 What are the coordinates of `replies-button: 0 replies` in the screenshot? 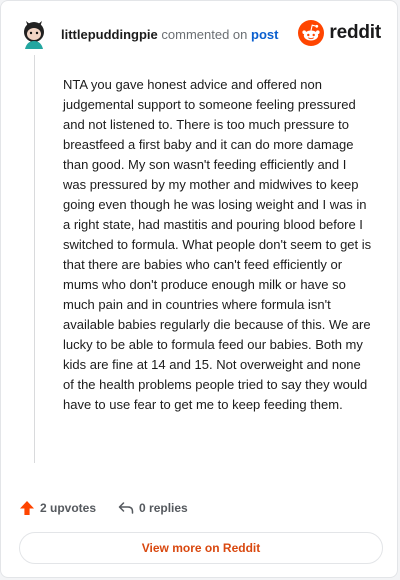 It's located at (153, 508).